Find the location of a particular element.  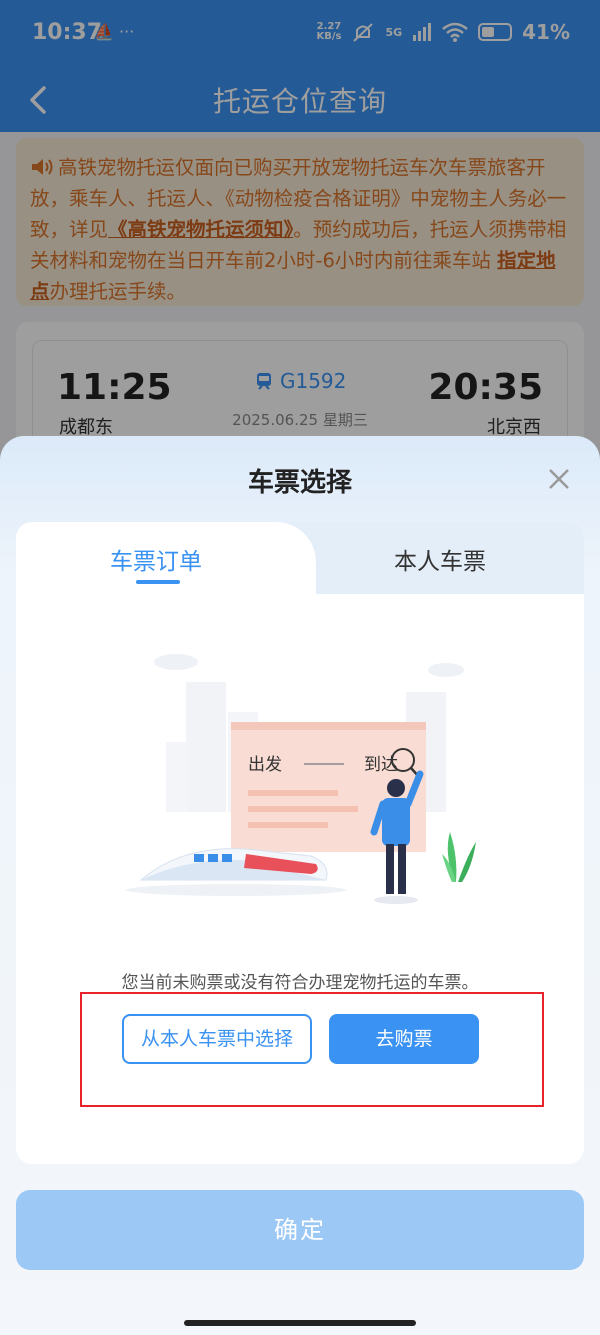

confirm-button: 确定 is located at coordinates (300, 1230).